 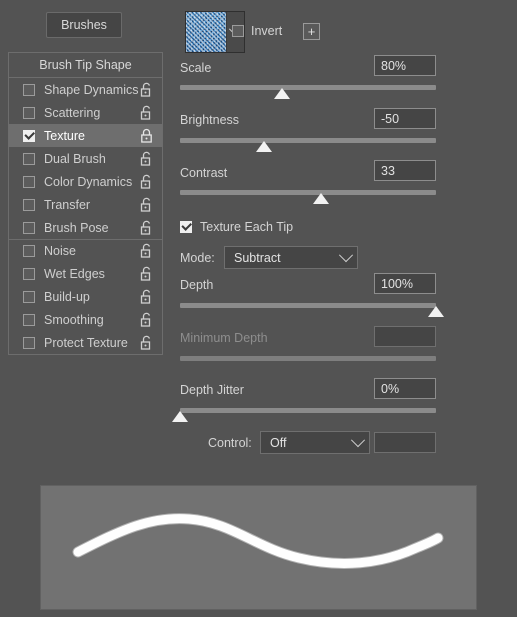 I want to click on sidebar-item-label: Shape Dynamics, so click(x=91, y=89).